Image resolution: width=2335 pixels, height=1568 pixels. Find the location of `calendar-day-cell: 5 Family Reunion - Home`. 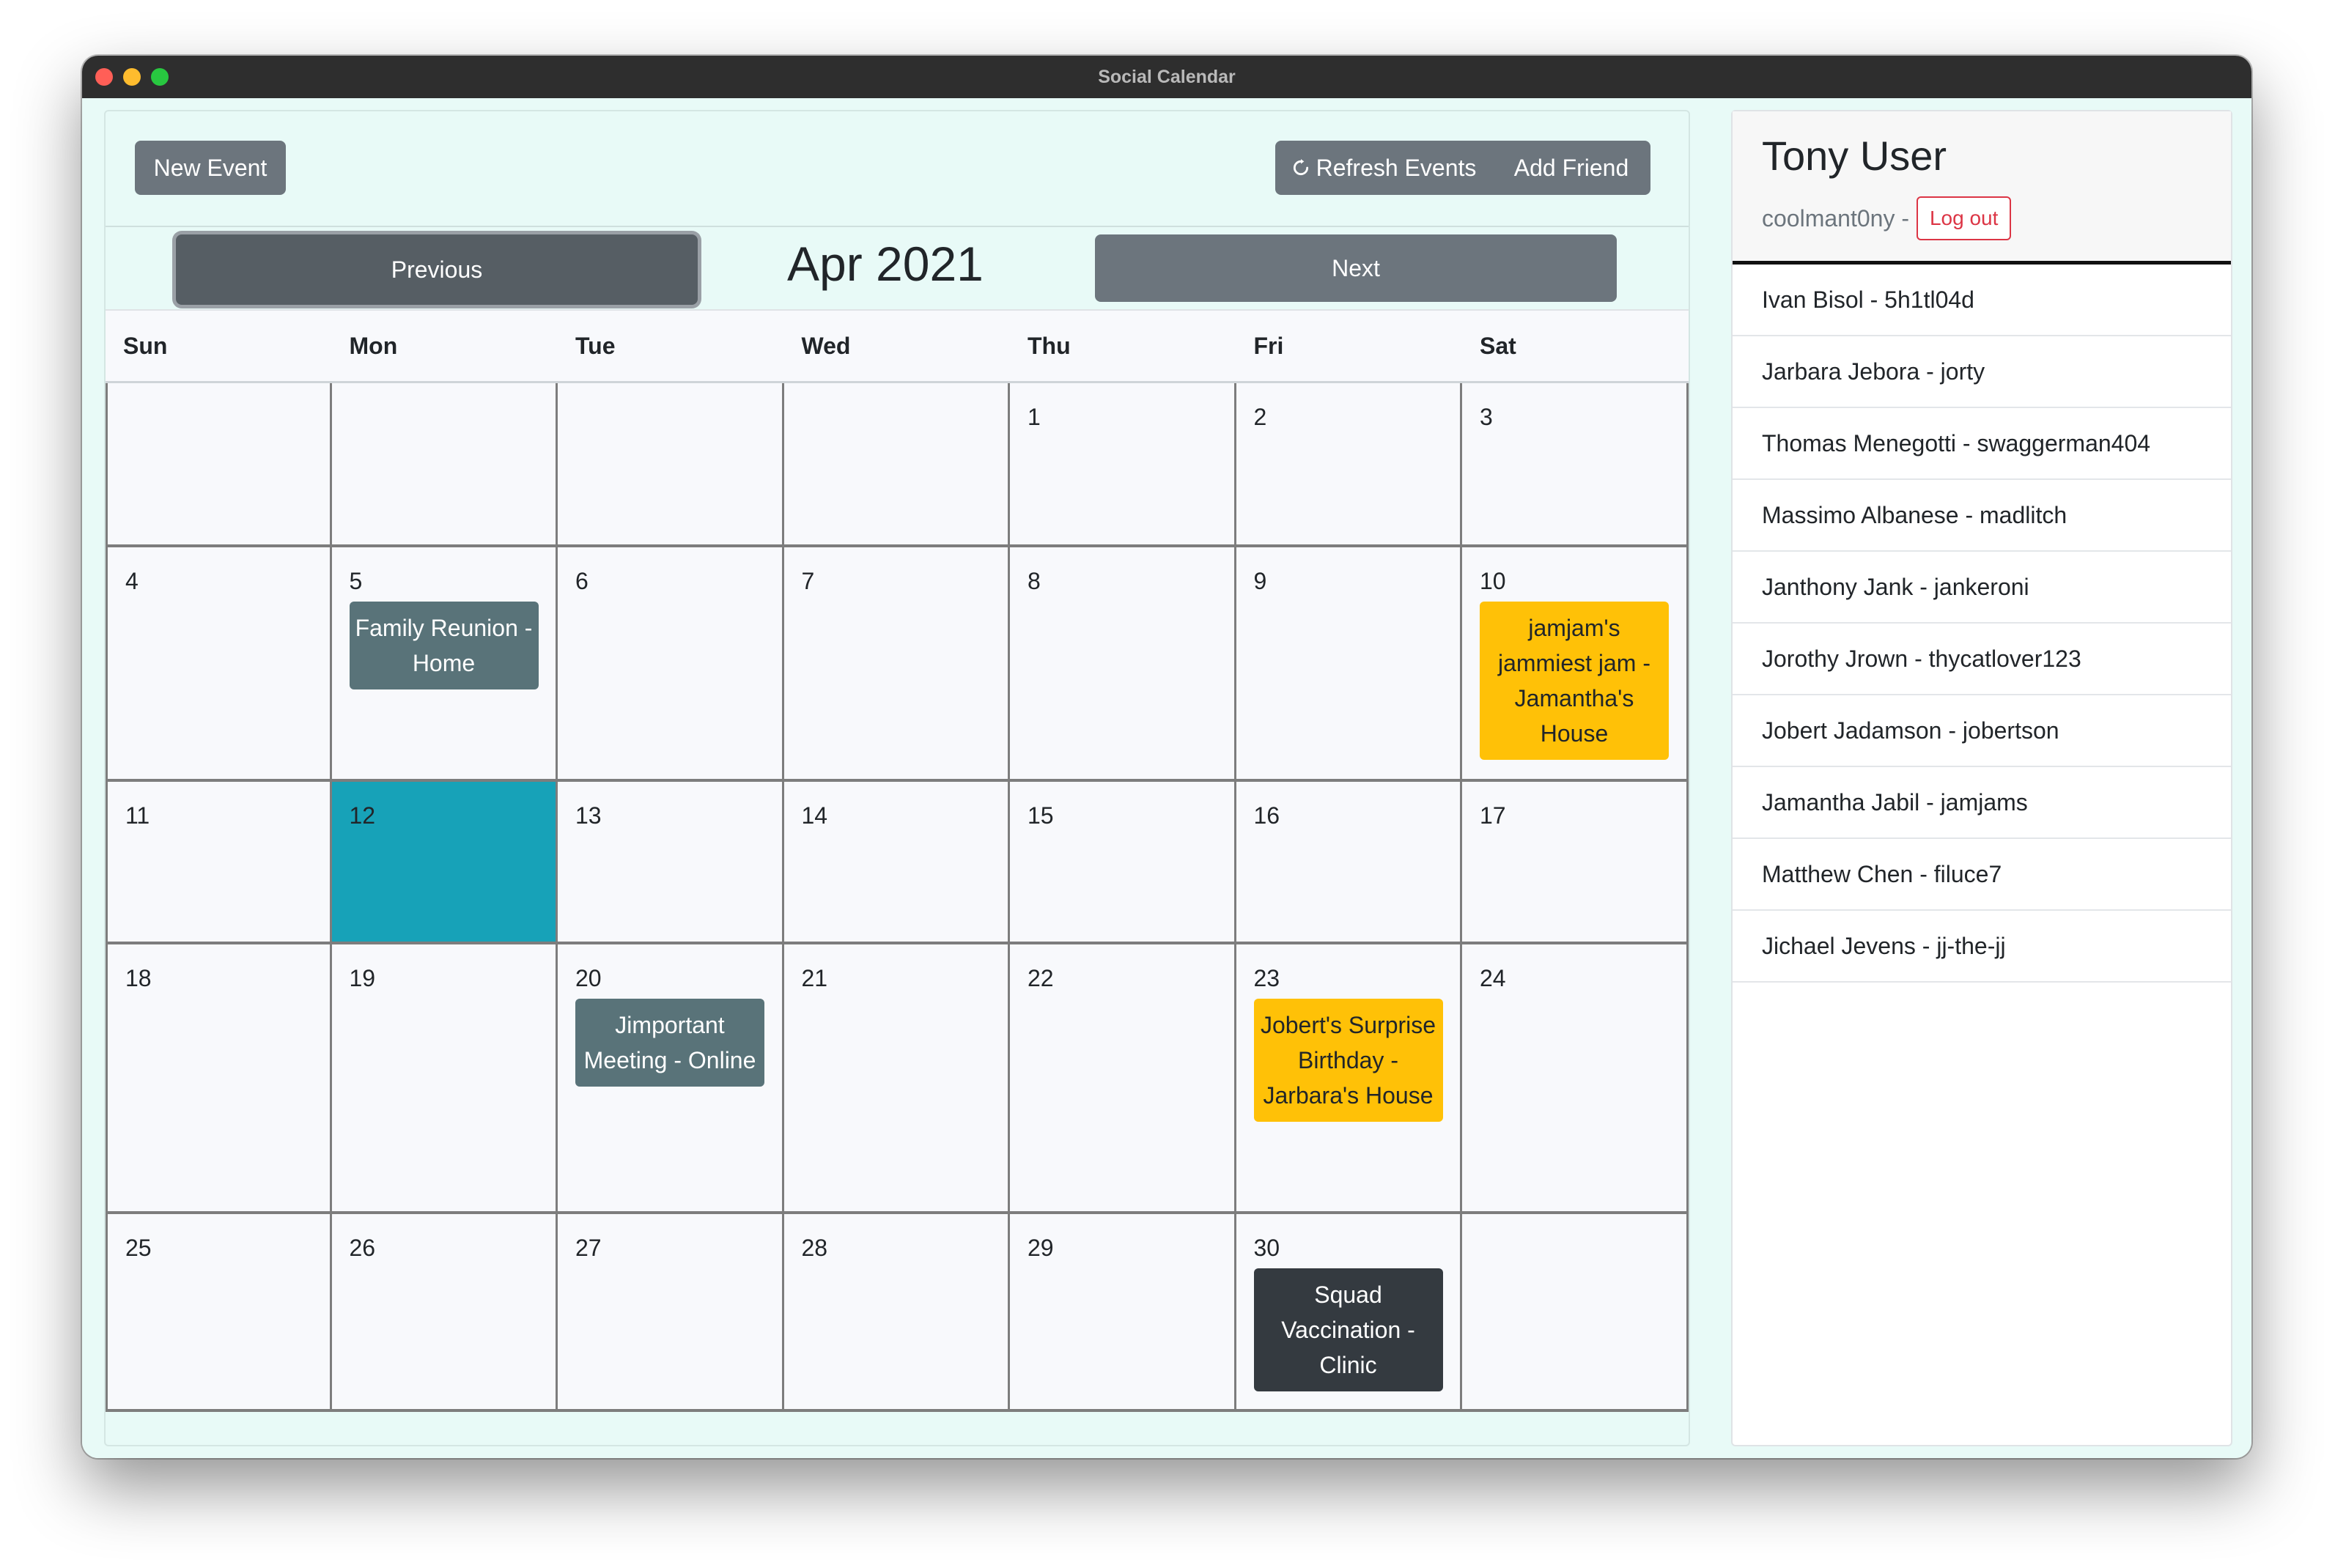

calendar-day-cell: 5 Family Reunion - Home is located at coordinates (444, 663).